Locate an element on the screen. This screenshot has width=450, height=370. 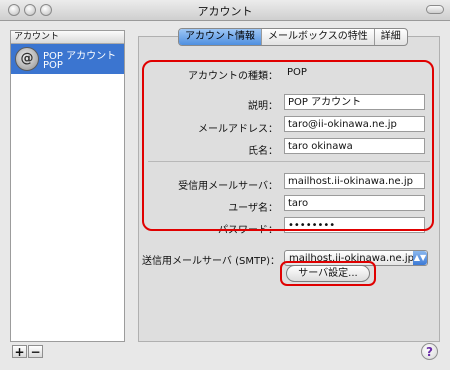
toolbar-toggle-button is located at coordinates (435, 9).